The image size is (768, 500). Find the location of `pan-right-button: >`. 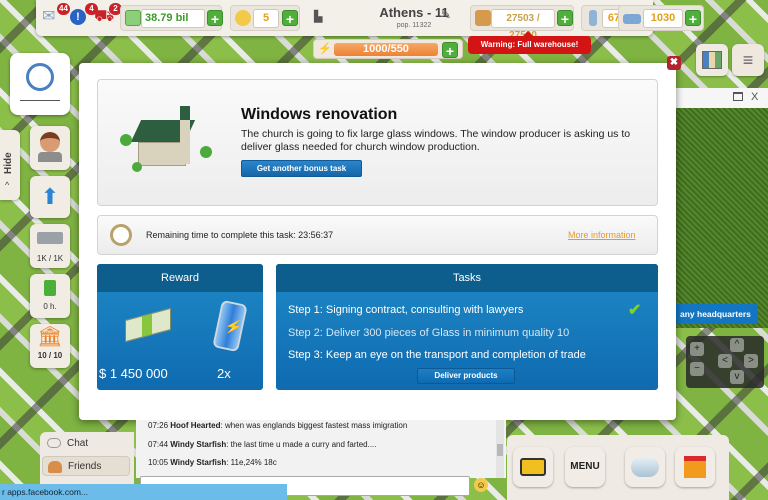

pan-right-button: > is located at coordinates (751, 361).